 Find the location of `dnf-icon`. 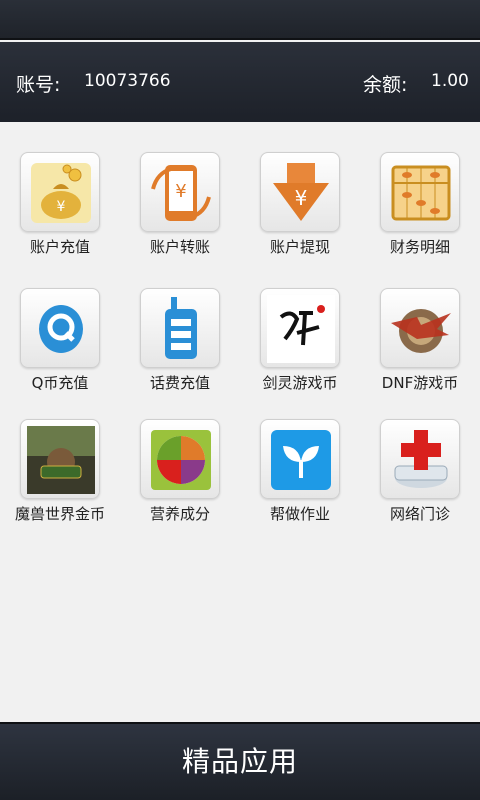

dnf-icon is located at coordinates (420, 328).